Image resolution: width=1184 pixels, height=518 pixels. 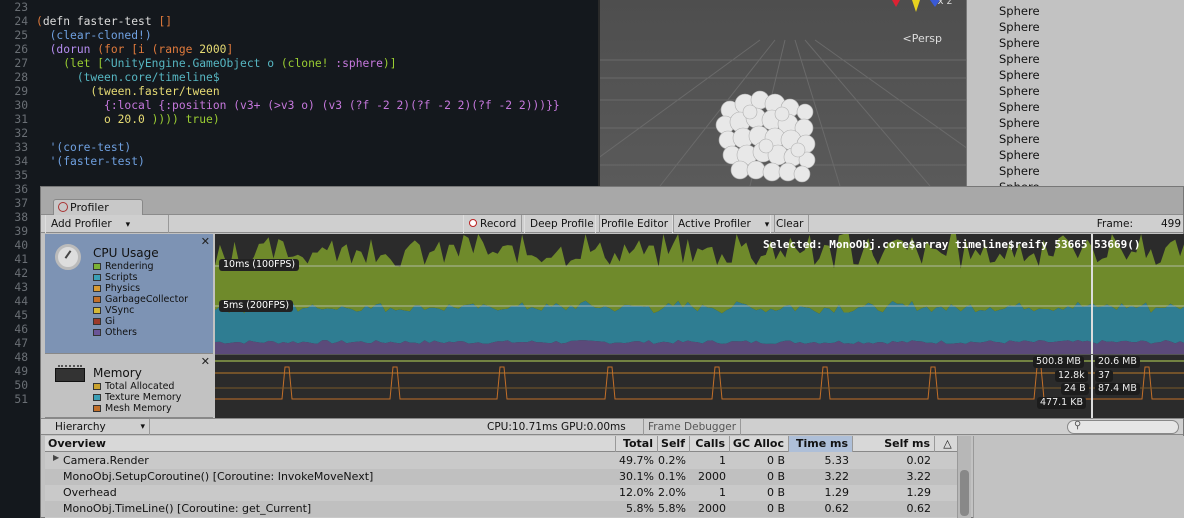 What do you see at coordinates (148, 35) in the screenshot?
I see `code-token: )` at bounding box center [148, 35].